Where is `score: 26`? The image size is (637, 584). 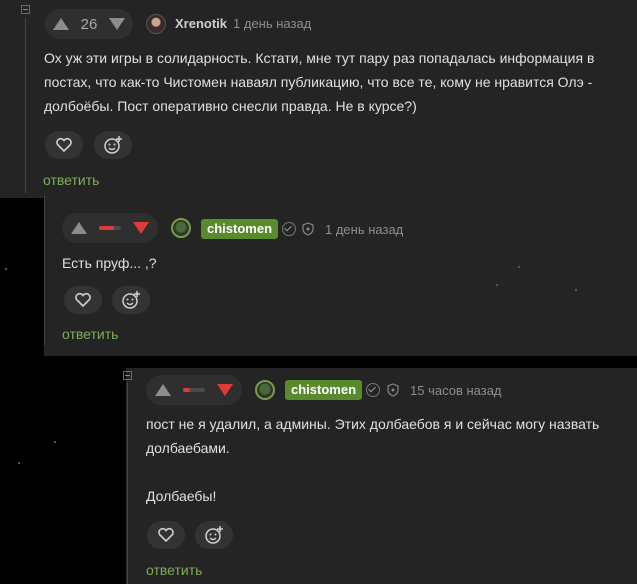
score: 26 is located at coordinates (89, 24).